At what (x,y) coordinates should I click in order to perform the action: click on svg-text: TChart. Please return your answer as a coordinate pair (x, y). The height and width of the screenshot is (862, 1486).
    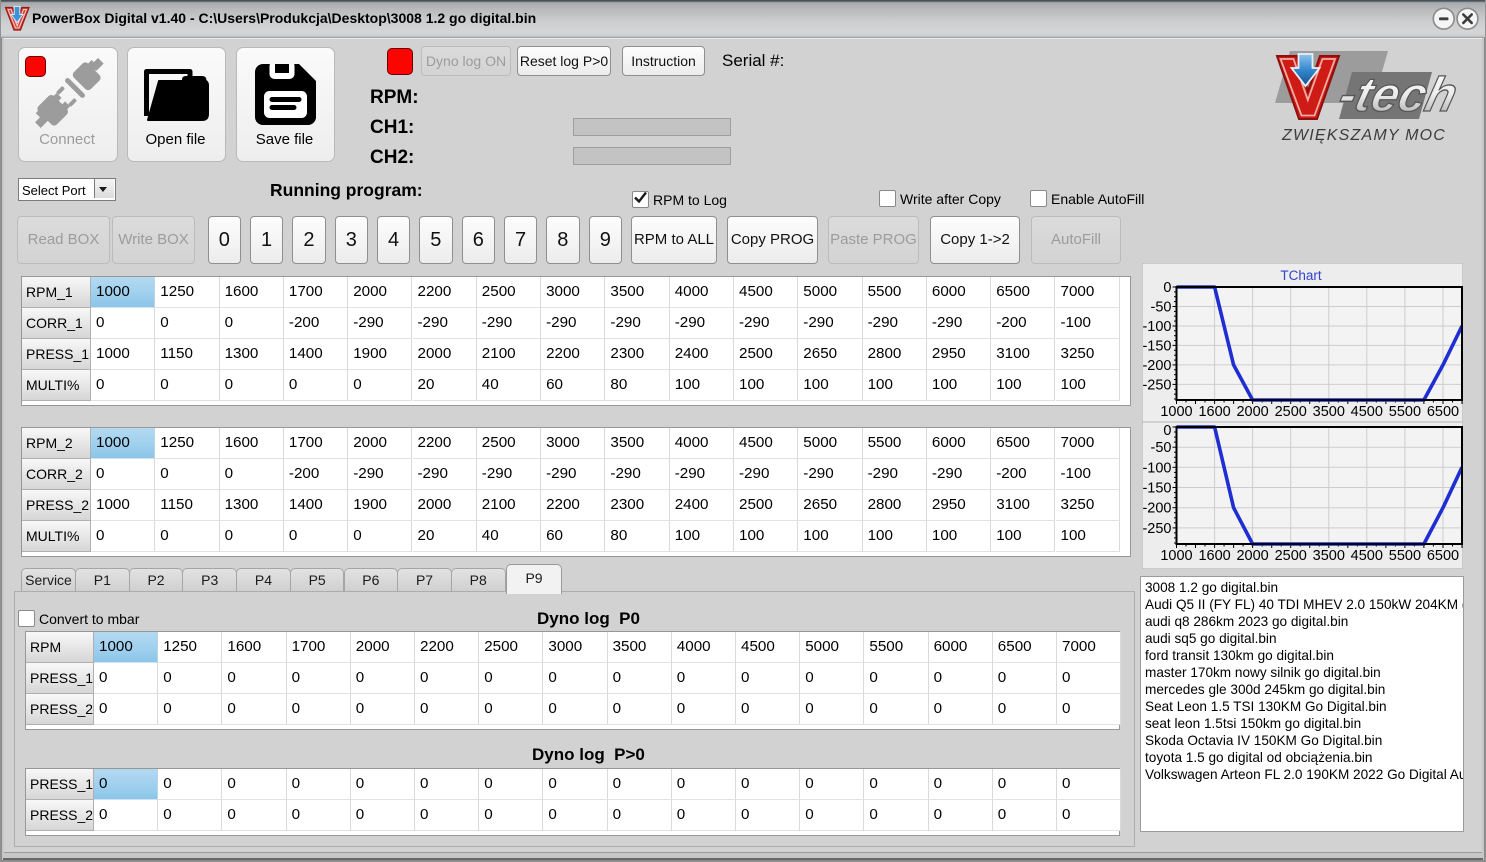
    Looking at the image, I should click on (1301, 275).